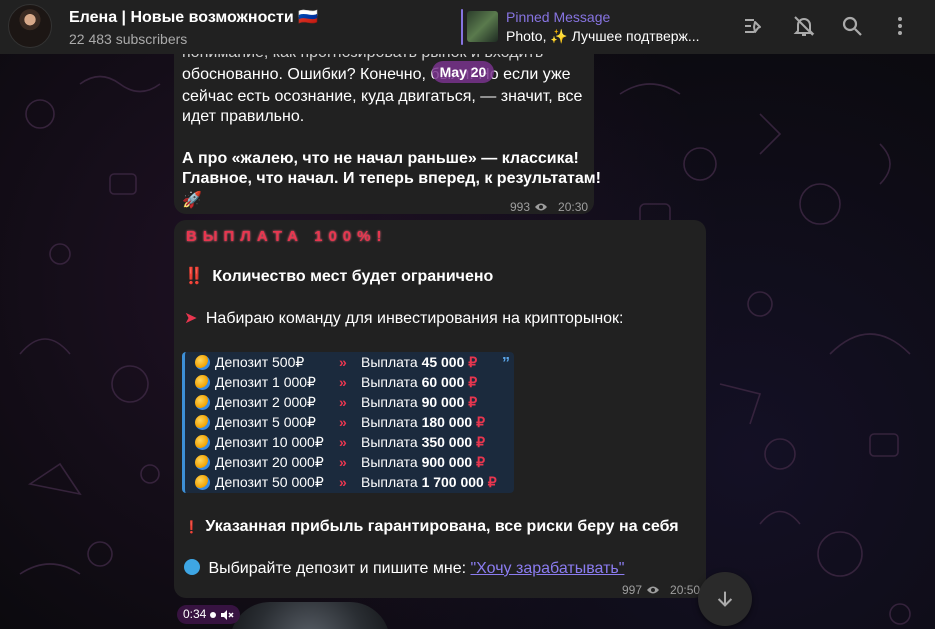  I want to click on date-separator: May 20, so click(463, 72).